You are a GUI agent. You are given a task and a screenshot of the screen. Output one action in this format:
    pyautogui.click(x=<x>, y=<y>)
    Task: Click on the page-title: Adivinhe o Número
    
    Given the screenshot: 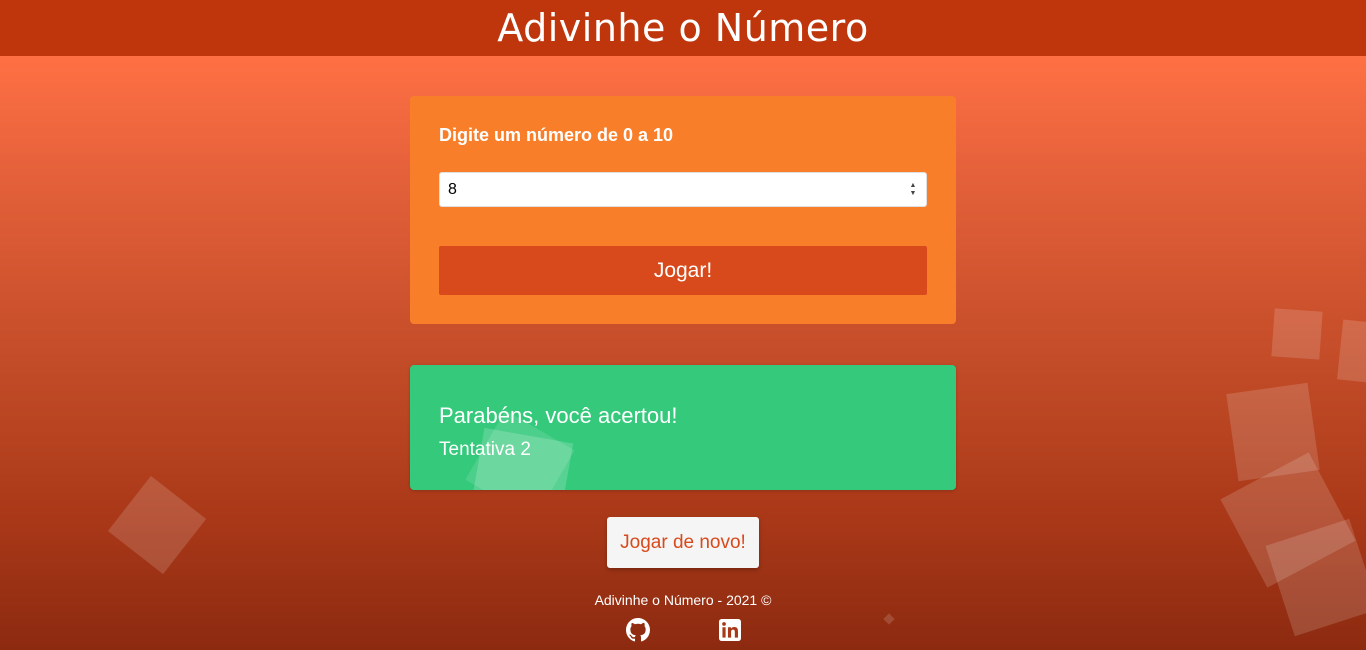 What is the action you would take?
    pyautogui.click(x=683, y=28)
    